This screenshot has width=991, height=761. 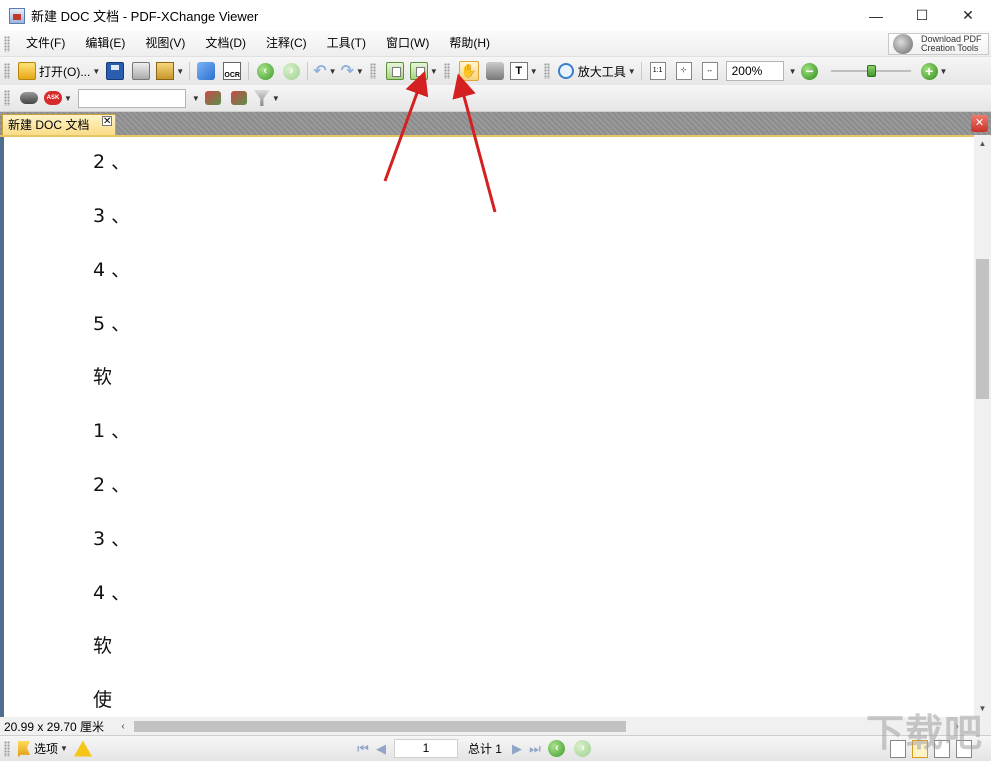 I want to click on undo-button: ↶ ▼, so click(x=324, y=71).